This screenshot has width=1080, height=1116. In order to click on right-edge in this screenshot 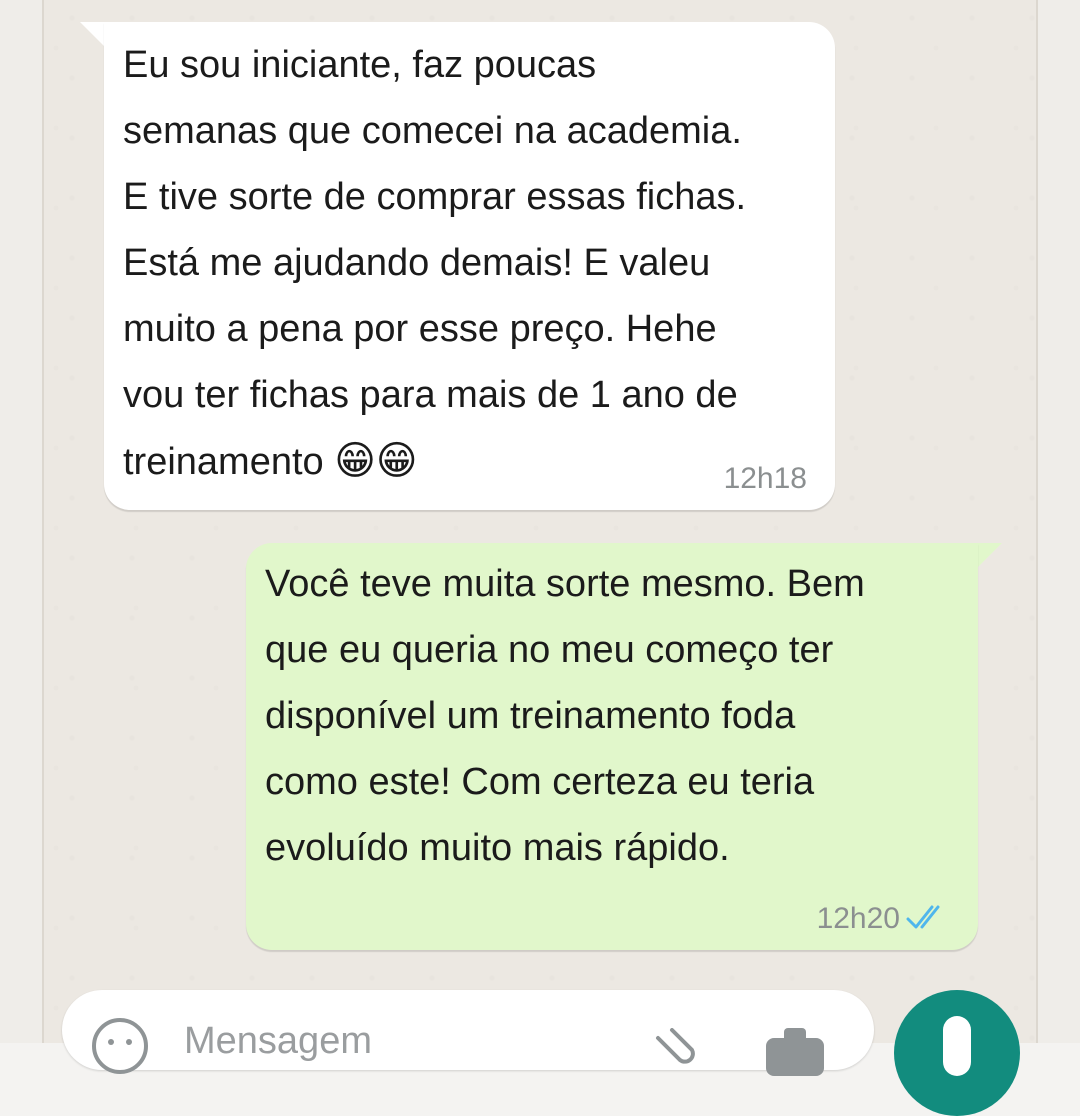, I will do `click(1058, 521)`.